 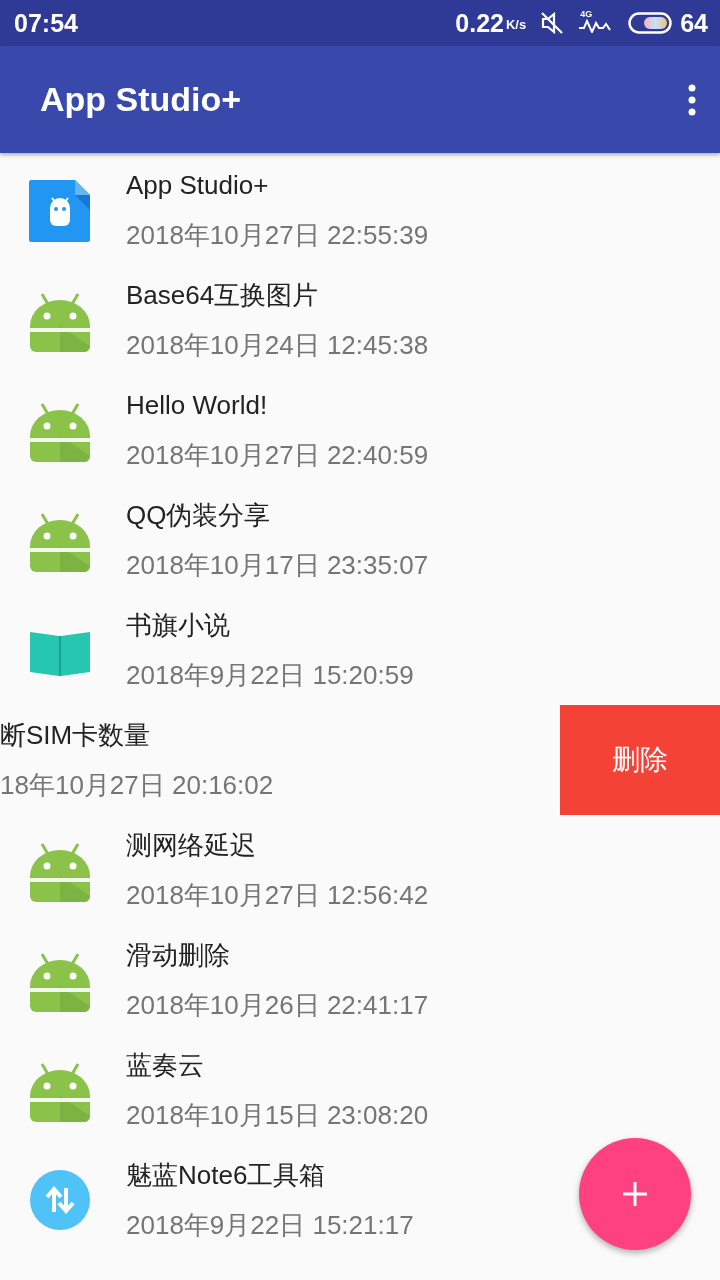 I want to click on project-name: 断SIM卡数量, so click(x=76, y=735).